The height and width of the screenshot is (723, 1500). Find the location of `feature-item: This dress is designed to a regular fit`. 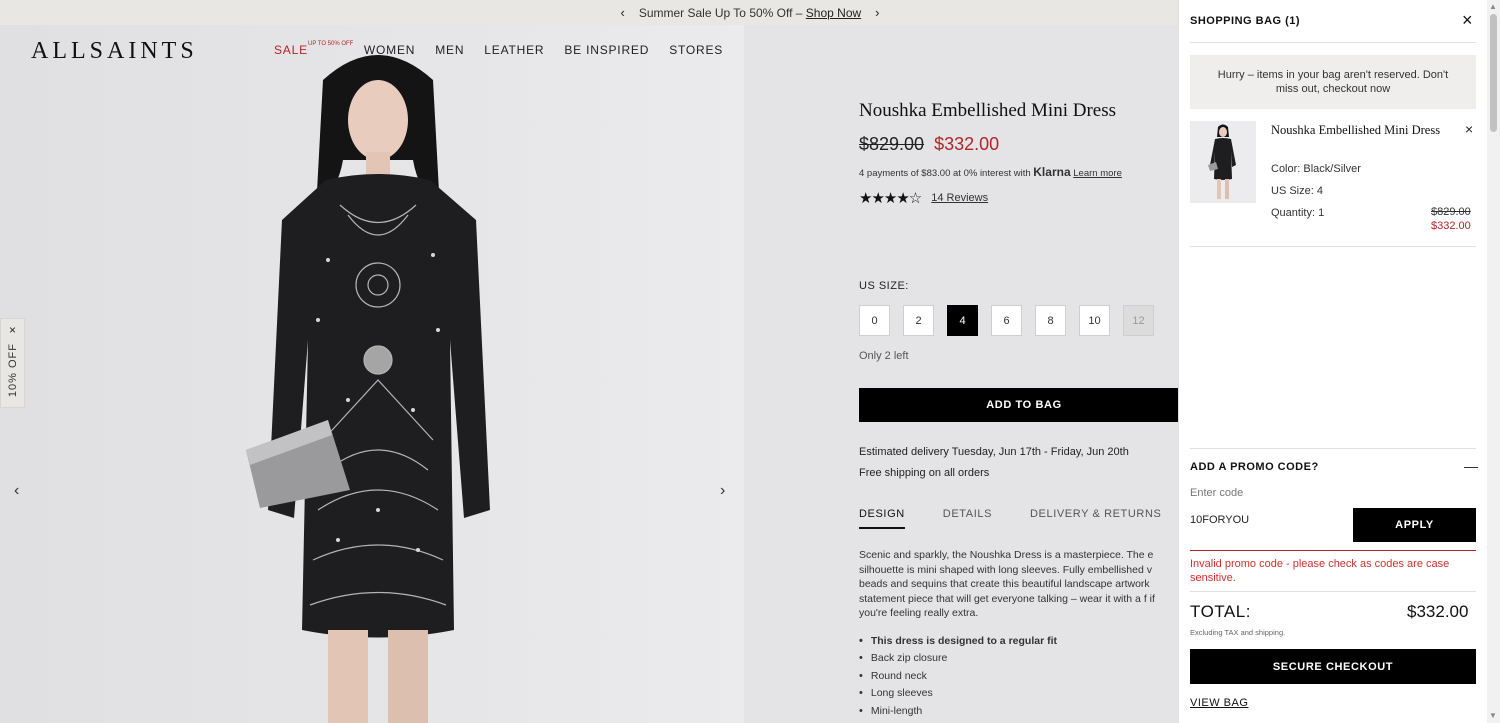

feature-item: This dress is designed to a regular fit is located at coordinates (1019, 641).